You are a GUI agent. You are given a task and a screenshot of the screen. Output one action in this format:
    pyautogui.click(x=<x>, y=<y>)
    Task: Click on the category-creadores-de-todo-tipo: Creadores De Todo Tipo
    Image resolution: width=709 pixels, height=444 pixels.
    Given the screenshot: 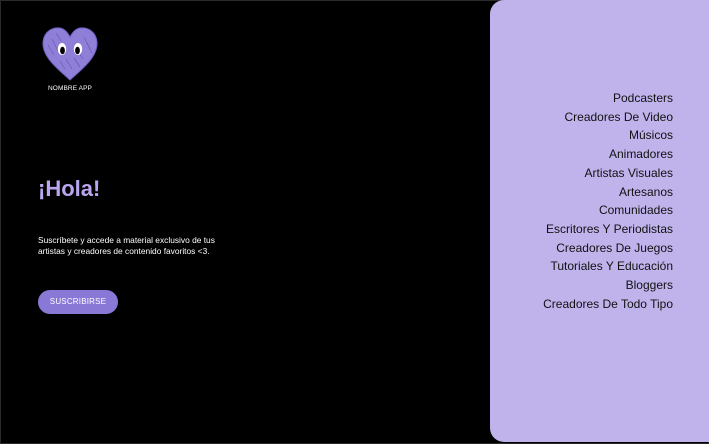 What is the action you would take?
    pyautogui.click(x=608, y=304)
    